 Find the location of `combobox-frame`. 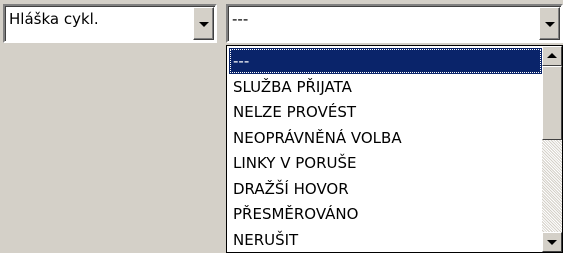

combobox-frame is located at coordinates (394, 23).